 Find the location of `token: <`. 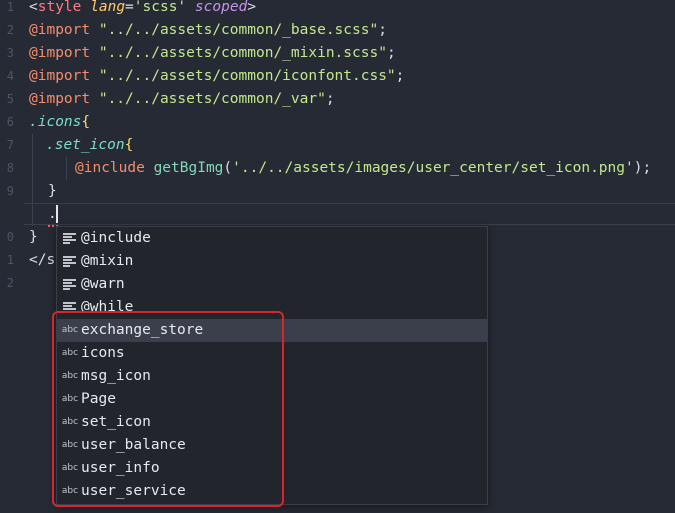

token: < is located at coordinates (33, 7).